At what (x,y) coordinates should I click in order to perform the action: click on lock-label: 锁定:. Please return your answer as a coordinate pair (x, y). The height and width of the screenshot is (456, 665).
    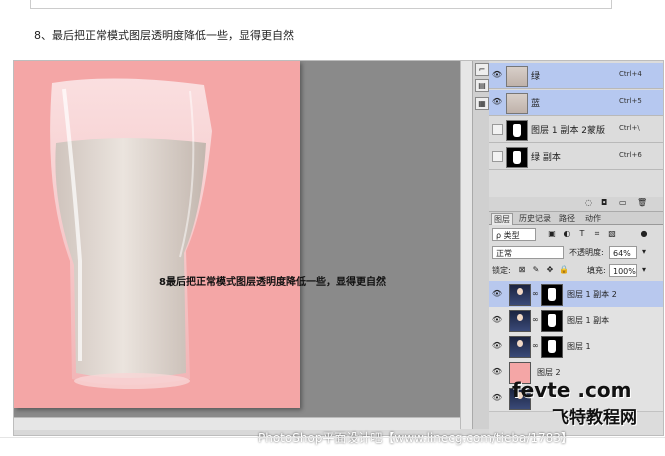
    Looking at the image, I should click on (501, 270).